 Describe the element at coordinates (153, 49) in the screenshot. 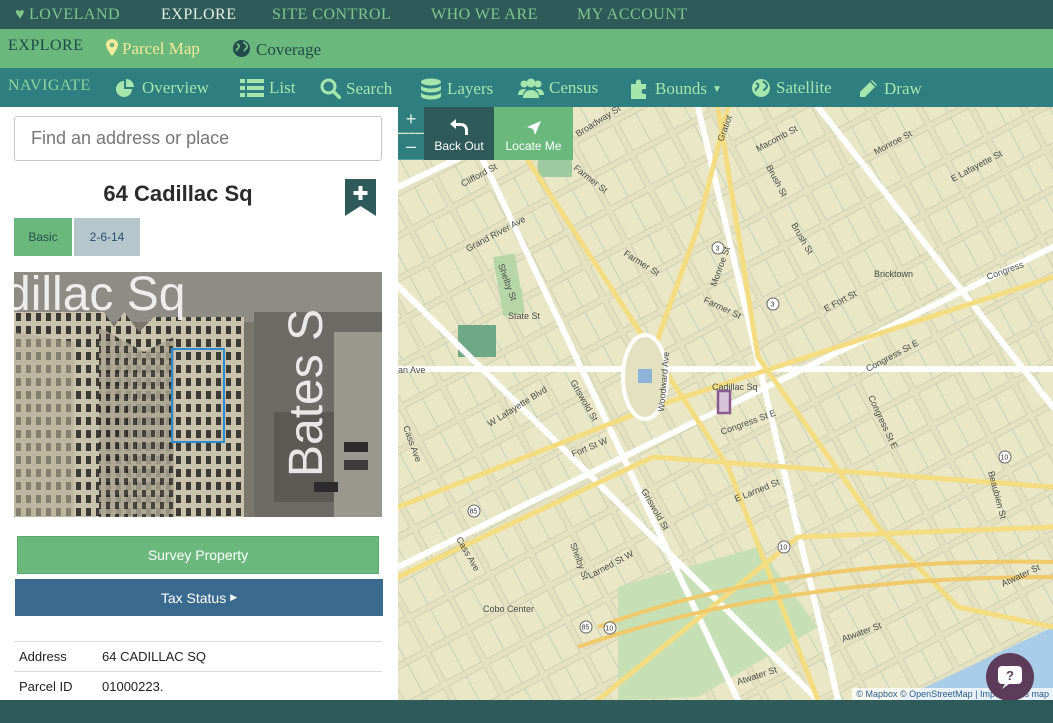

I see `parcel-map-link: Parcel Map` at that location.